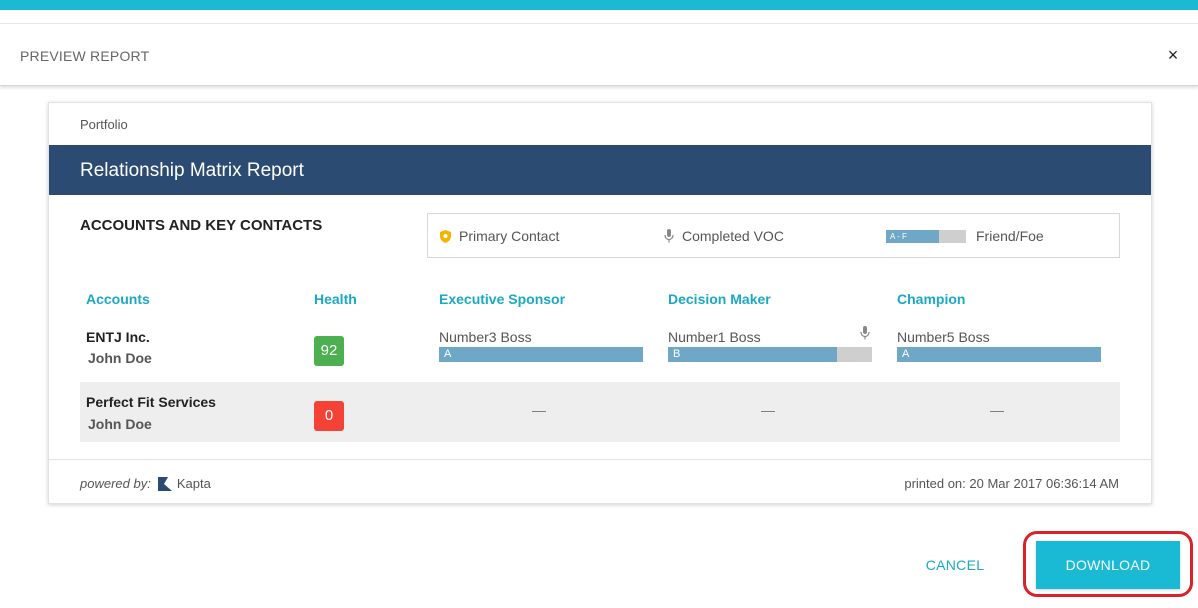 The height and width of the screenshot is (608, 1198). Describe the element at coordinates (164, 483) in the screenshot. I see `kapta-logo-icon` at that location.